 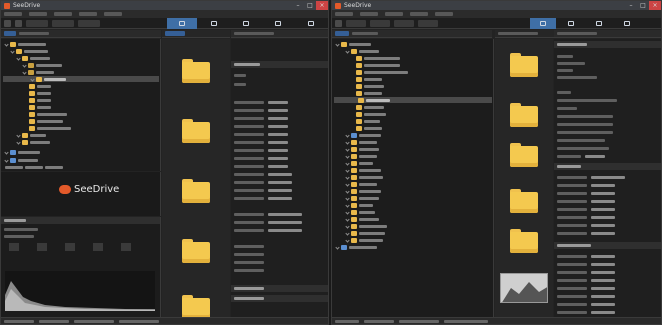 What do you see at coordinates (311, 23) in the screenshot?
I see `mode-tab-online` at bounding box center [311, 23].